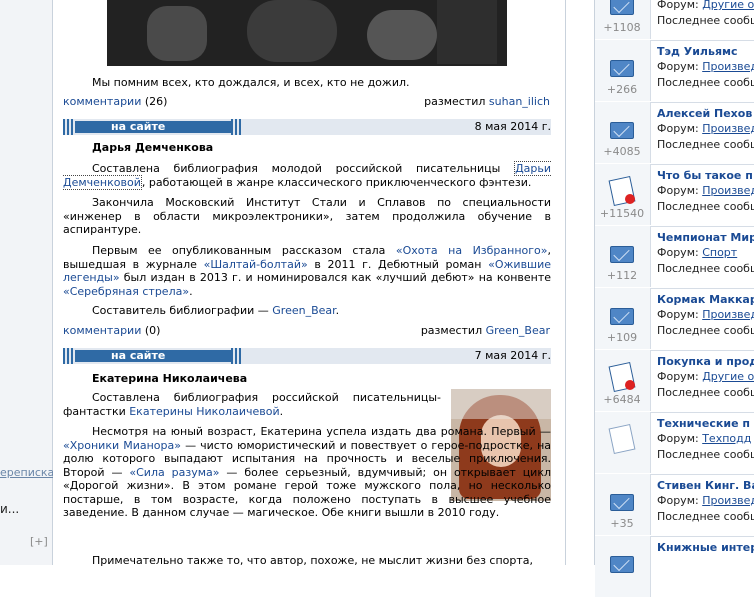 This screenshot has height=598, width=754. I want to click on post-paragraph: Составитель библиографии — Green_Bear., so click(216, 310).